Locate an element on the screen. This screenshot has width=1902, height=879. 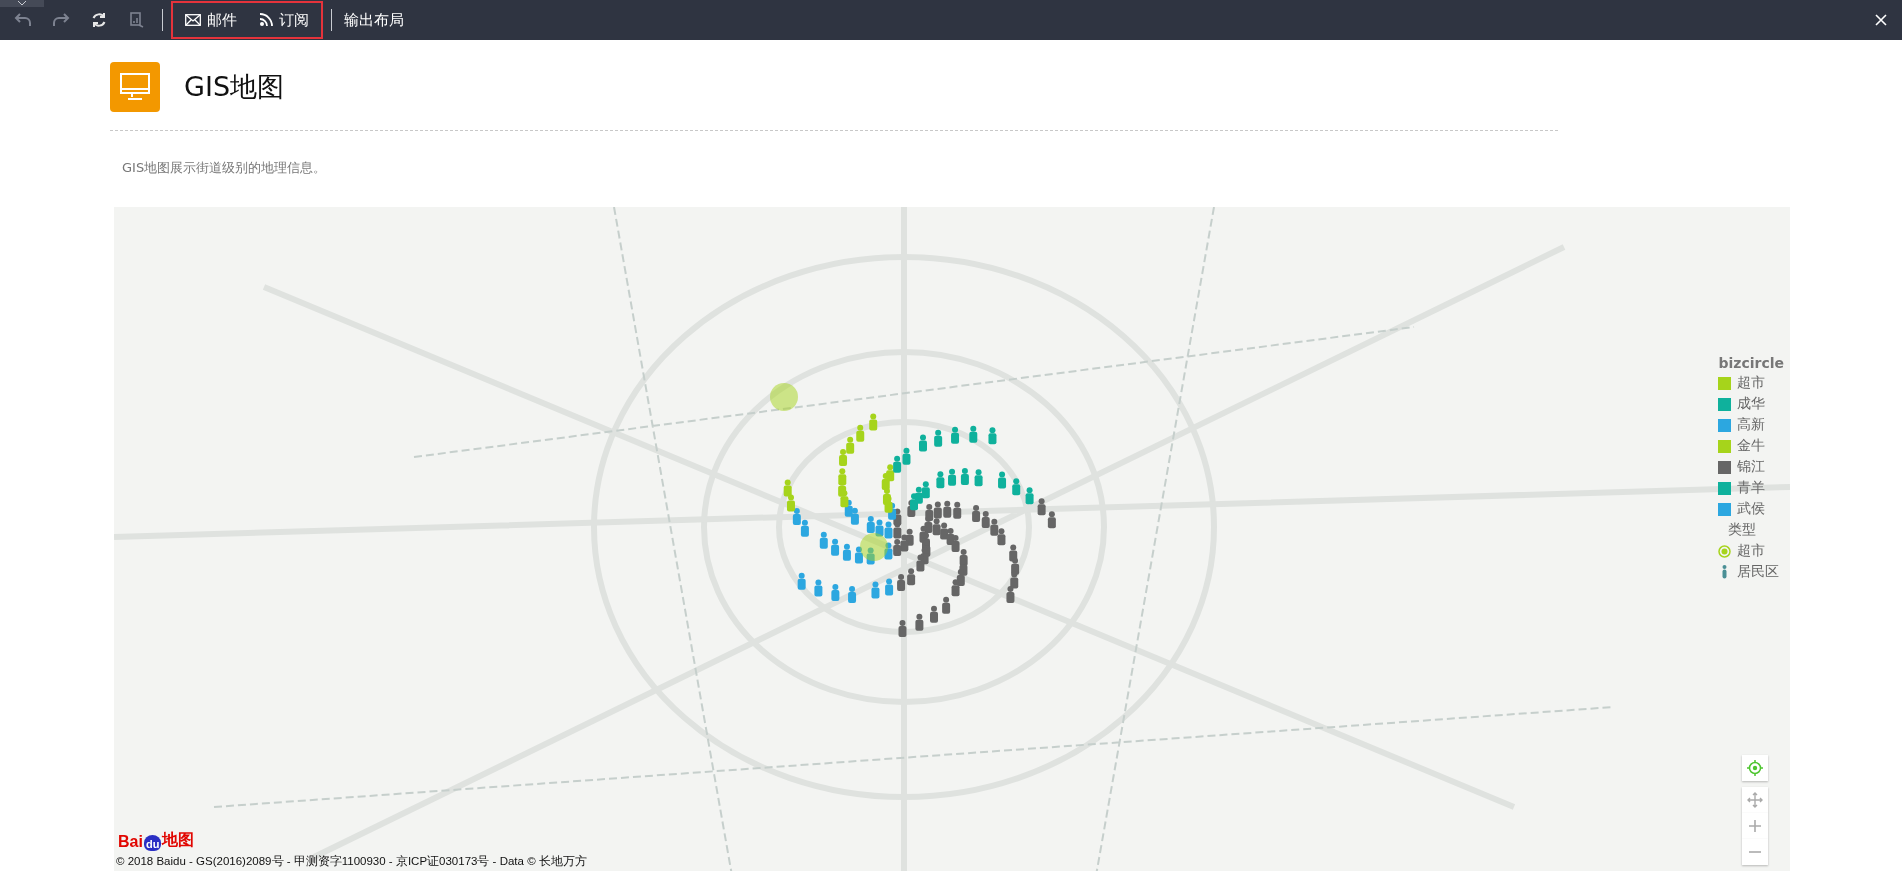
refresh-icon is located at coordinates (99, 20).